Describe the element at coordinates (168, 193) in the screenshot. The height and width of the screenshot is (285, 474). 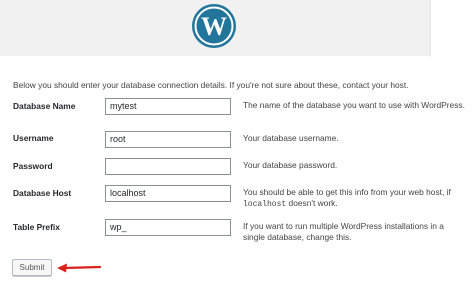
I see `database-host-input: localhost` at that location.